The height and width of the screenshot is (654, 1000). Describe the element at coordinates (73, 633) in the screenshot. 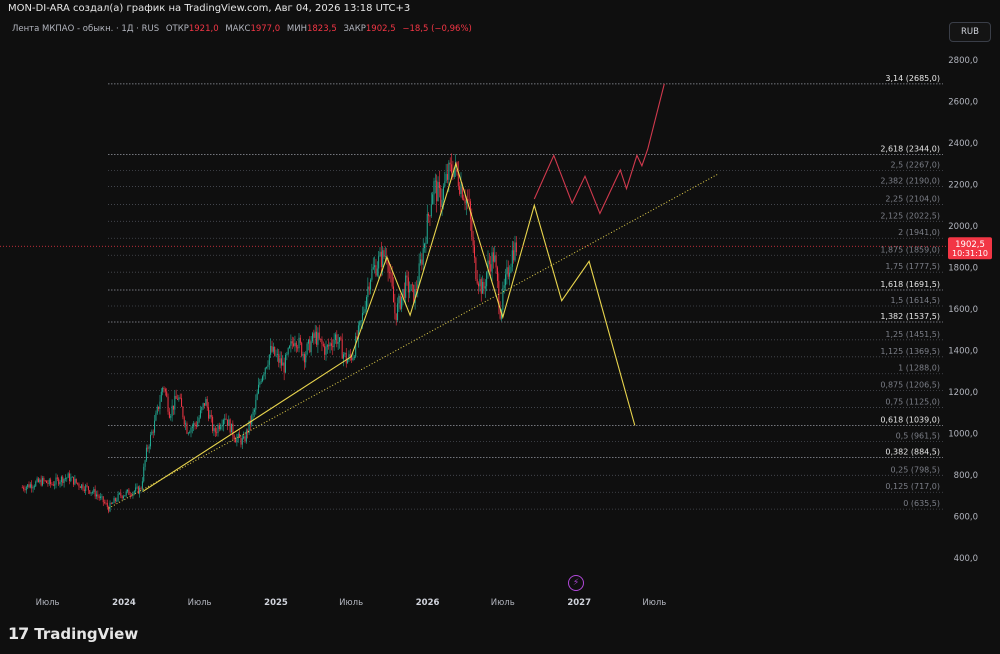

I see `tradingview-logo: 17 TradingView` at that location.